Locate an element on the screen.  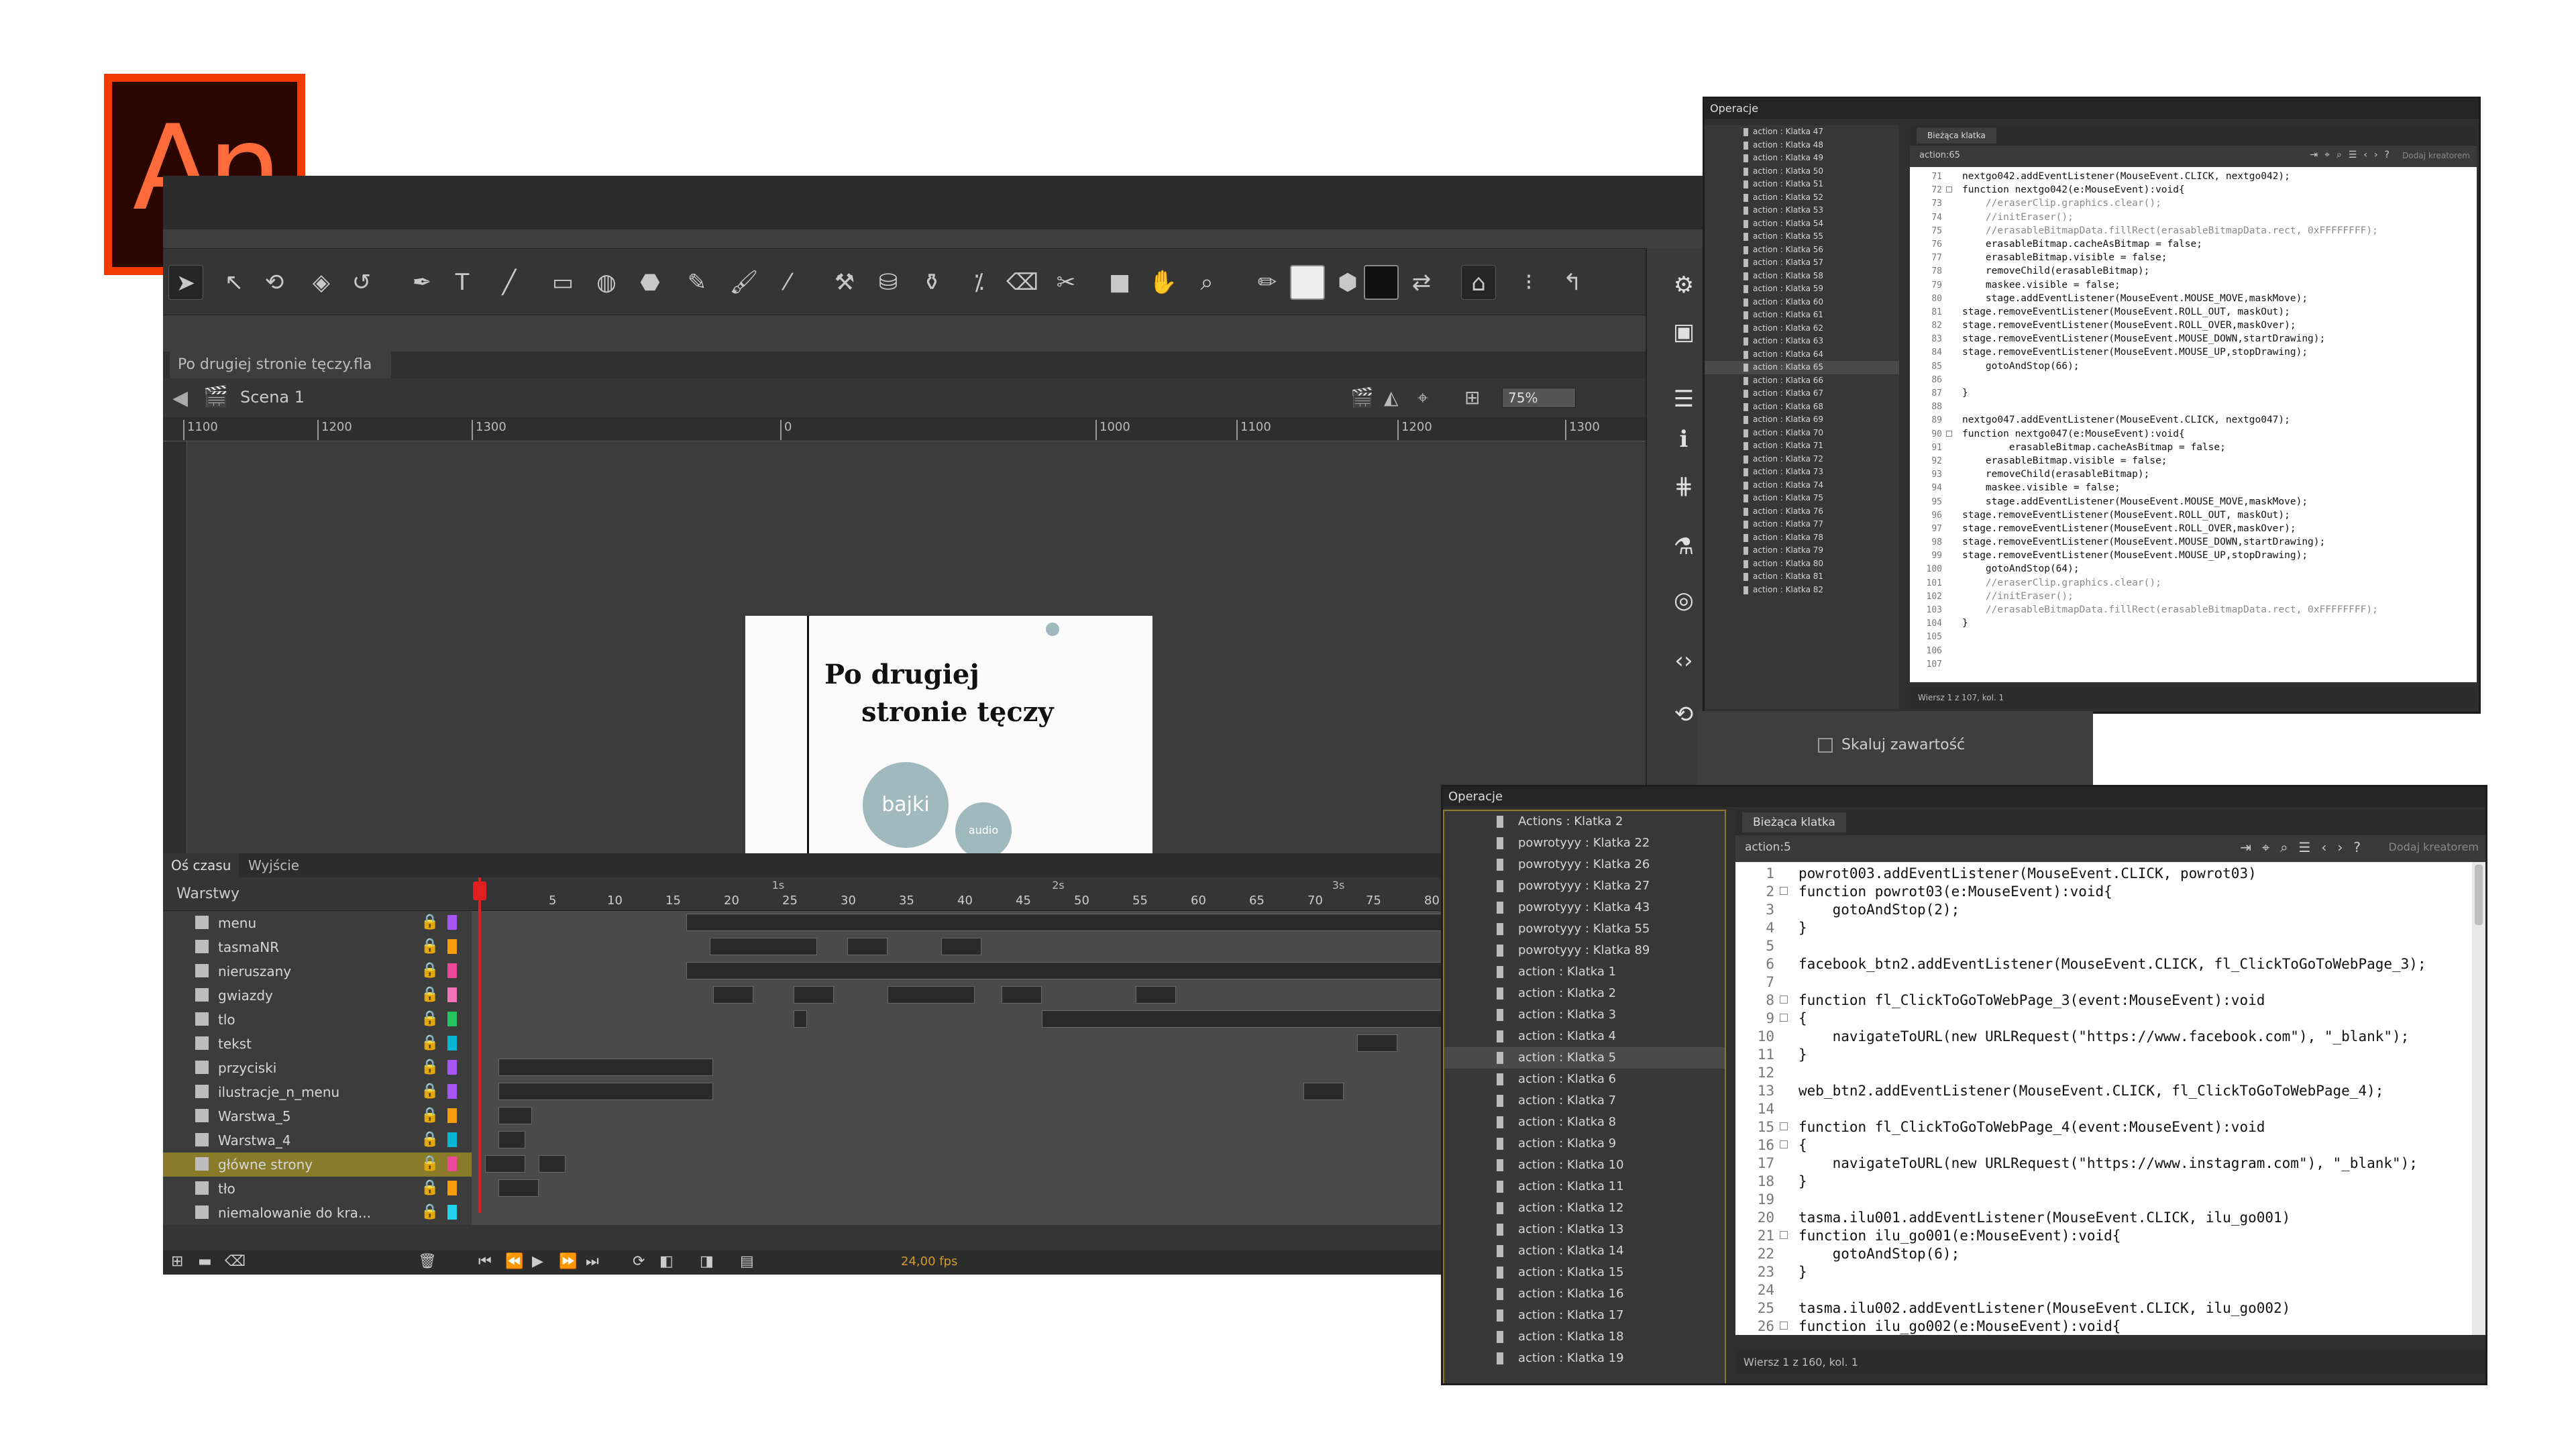
layer-name-box: Warstwa_4 🔒 is located at coordinates (317, 1140).